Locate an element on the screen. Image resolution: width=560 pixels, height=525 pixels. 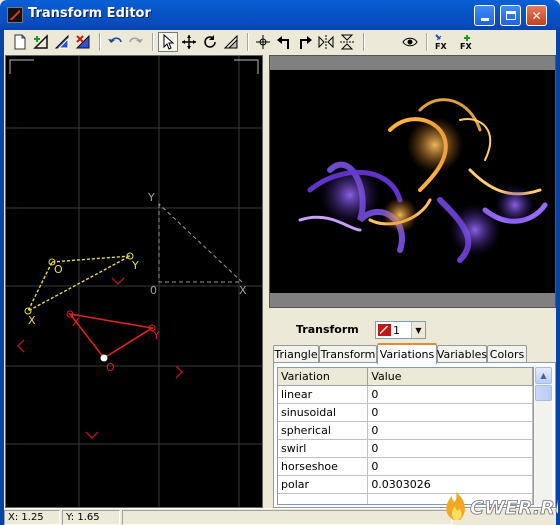
active-origin-label: O is located at coordinates (110, 367).